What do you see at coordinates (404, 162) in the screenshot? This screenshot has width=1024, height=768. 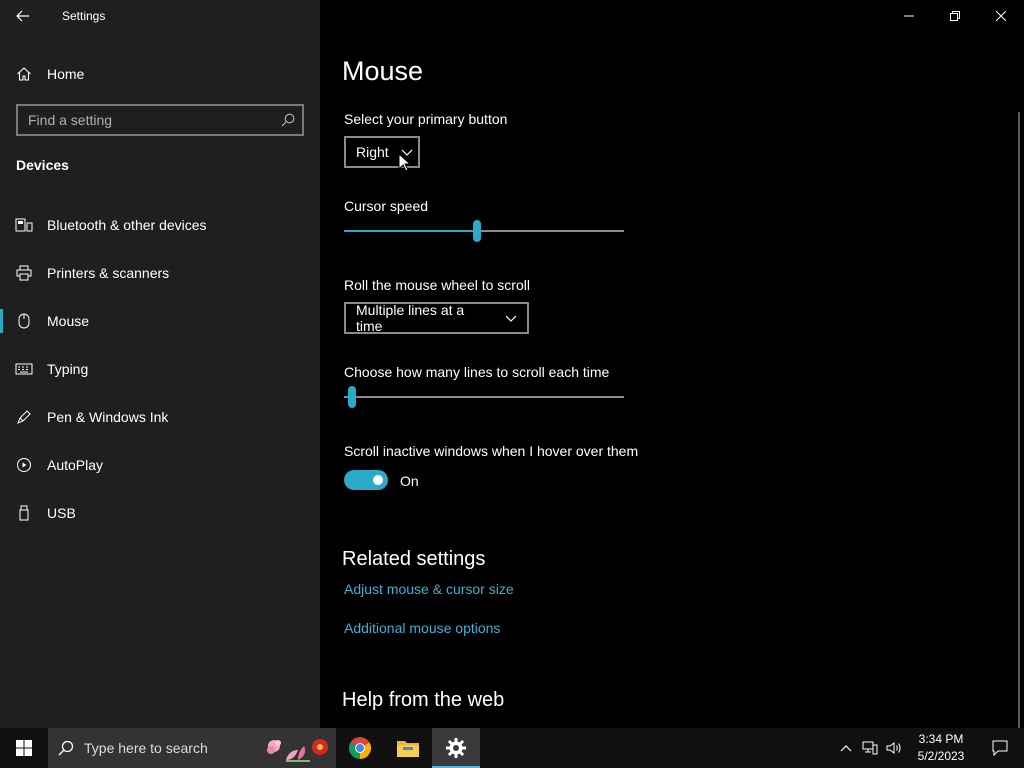 I see `mouse-cursor-icon` at bounding box center [404, 162].